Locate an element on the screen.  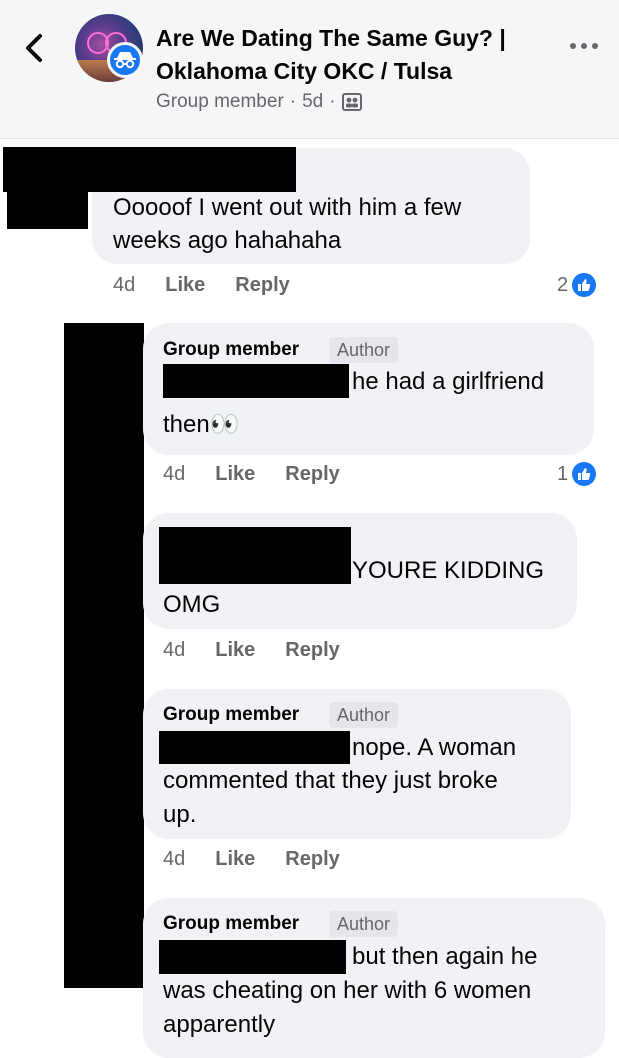
reply-text-line: but then again he is located at coordinates (445, 956).